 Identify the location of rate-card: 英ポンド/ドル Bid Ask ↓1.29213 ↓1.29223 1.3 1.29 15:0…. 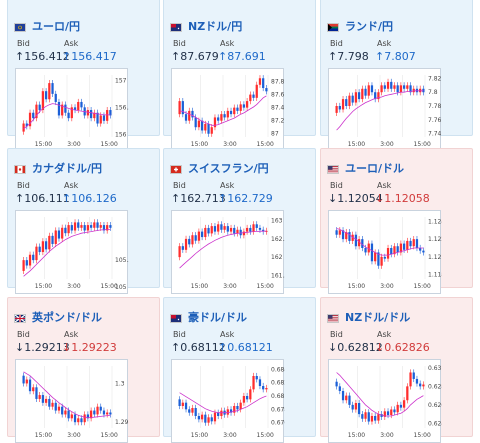
(83, 370).